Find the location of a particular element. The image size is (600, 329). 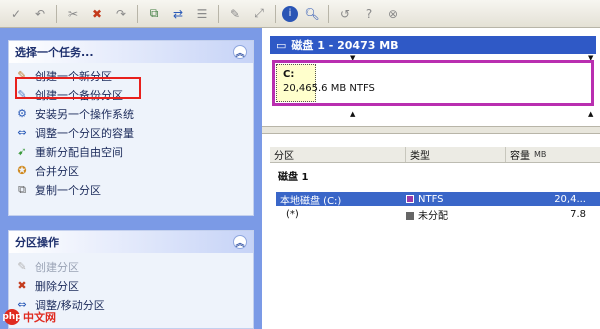

search-icon: 🔍︎ is located at coordinates (312, 14).